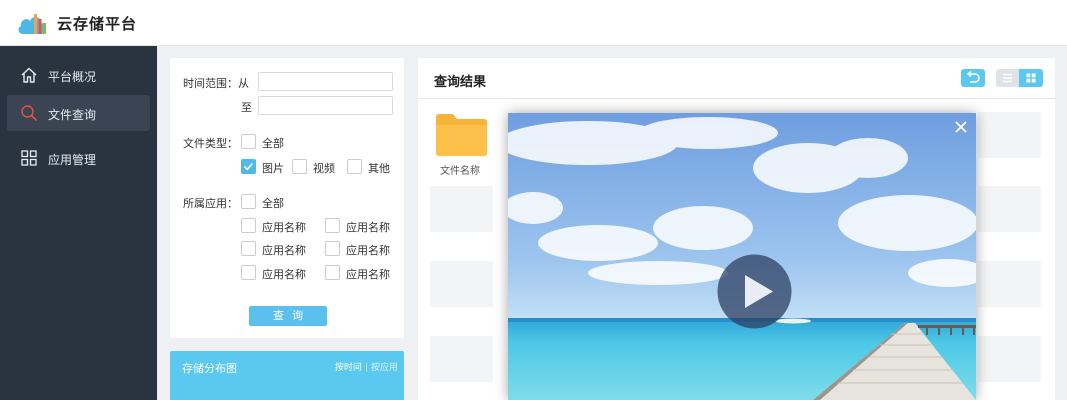 Image resolution: width=1067 pixels, height=400 pixels. What do you see at coordinates (287, 375) in the screenshot?
I see `storage-distribution-panel: 存储分布图 按时间 | 按应用` at bounding box center [287, 375].